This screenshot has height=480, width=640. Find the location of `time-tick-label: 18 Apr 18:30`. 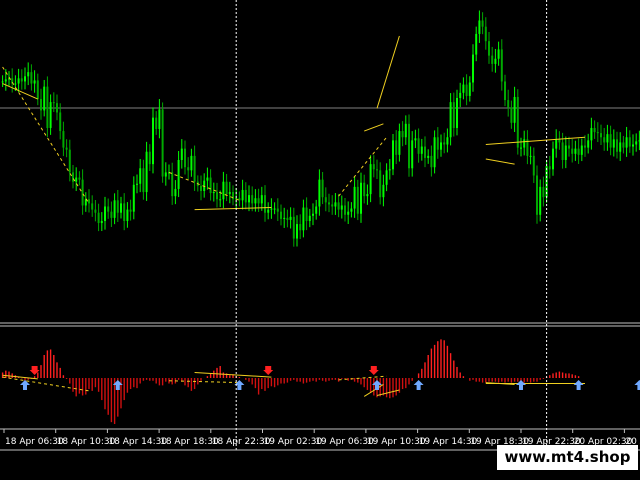

time-tick-label: 18 Apr 18:30 is located at coordinates (189, 442).